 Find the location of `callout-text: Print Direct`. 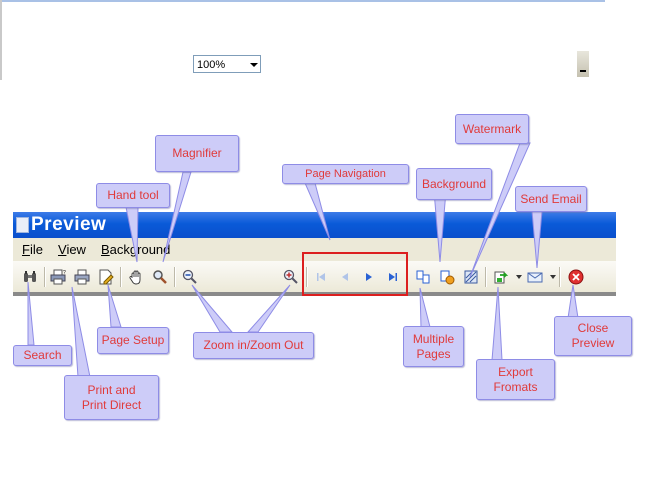

callout-text: Print Direct is located at coordinates (111, 404).